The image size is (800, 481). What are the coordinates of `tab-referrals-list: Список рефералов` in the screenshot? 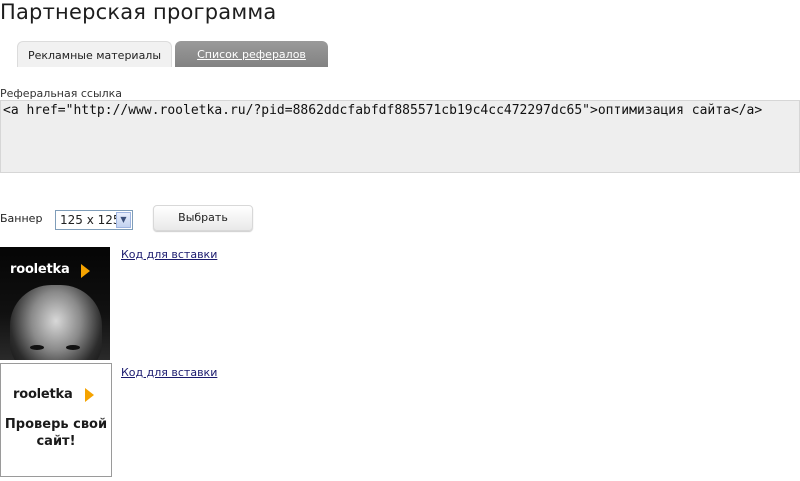 It's located at (251, 54).